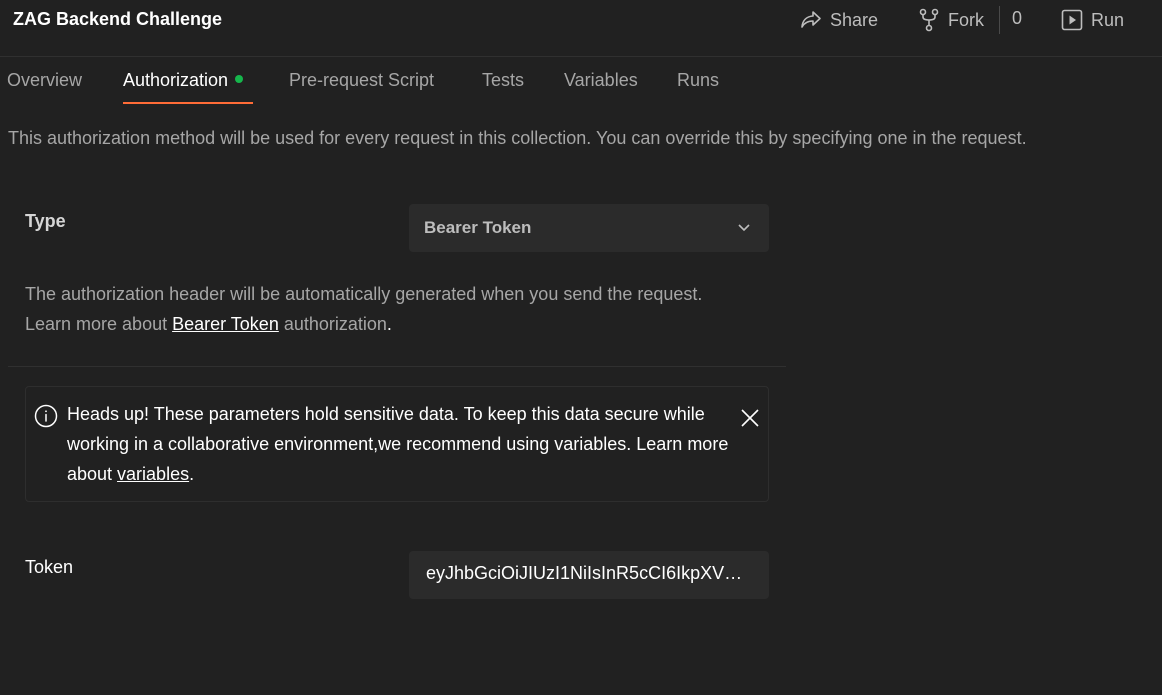 Image resolution: width=1162 pixels, height=695 pixels. What do you see at coordinates (225, 324) in the screenshot?
I see `bearer-token-link: Bearer Token` at bounding box center [225, 324].